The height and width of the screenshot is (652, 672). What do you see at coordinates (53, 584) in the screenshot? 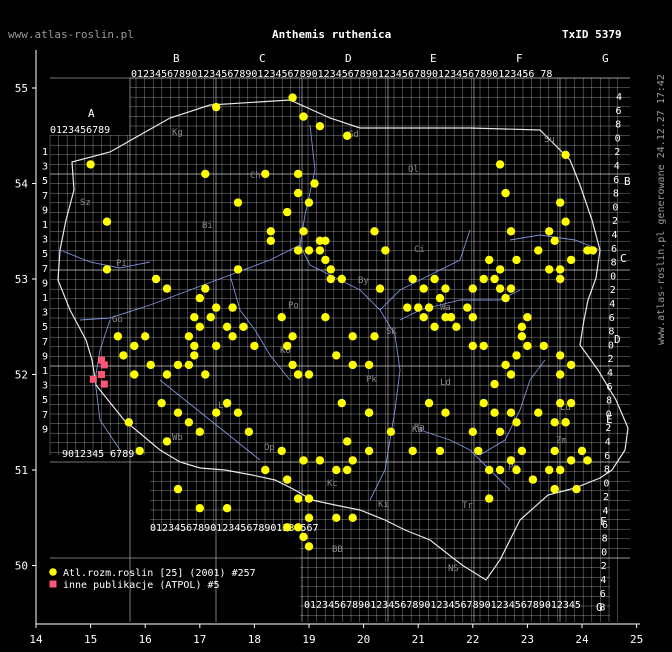
I see `legend-square-icon` at bounding box center [53, 584].